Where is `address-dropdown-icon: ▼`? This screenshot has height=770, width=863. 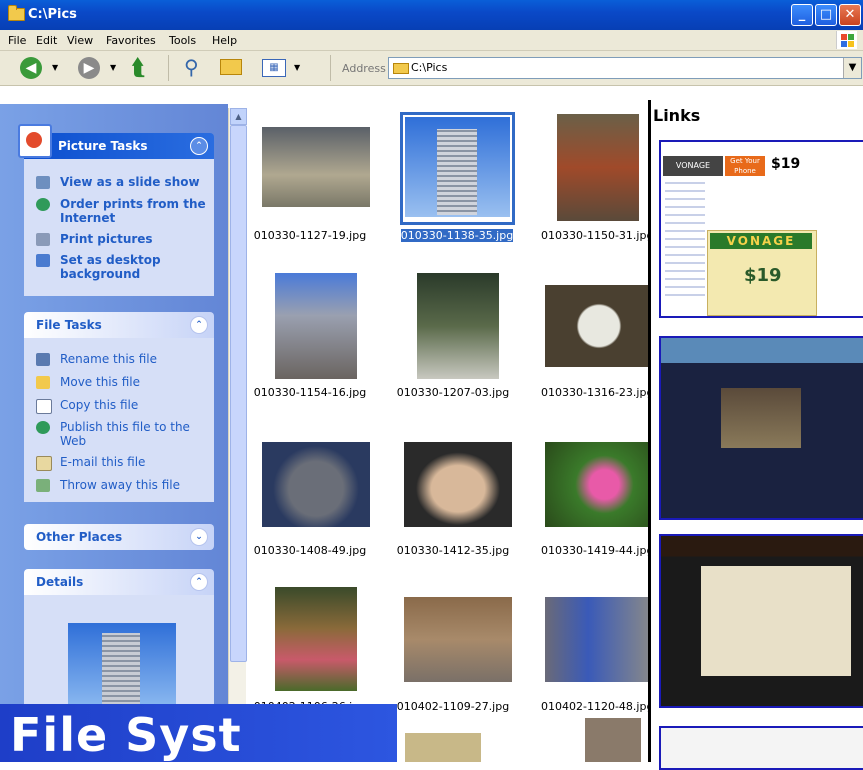 address-dropdown-icon: ▼ is located at coordinates (852, 68).